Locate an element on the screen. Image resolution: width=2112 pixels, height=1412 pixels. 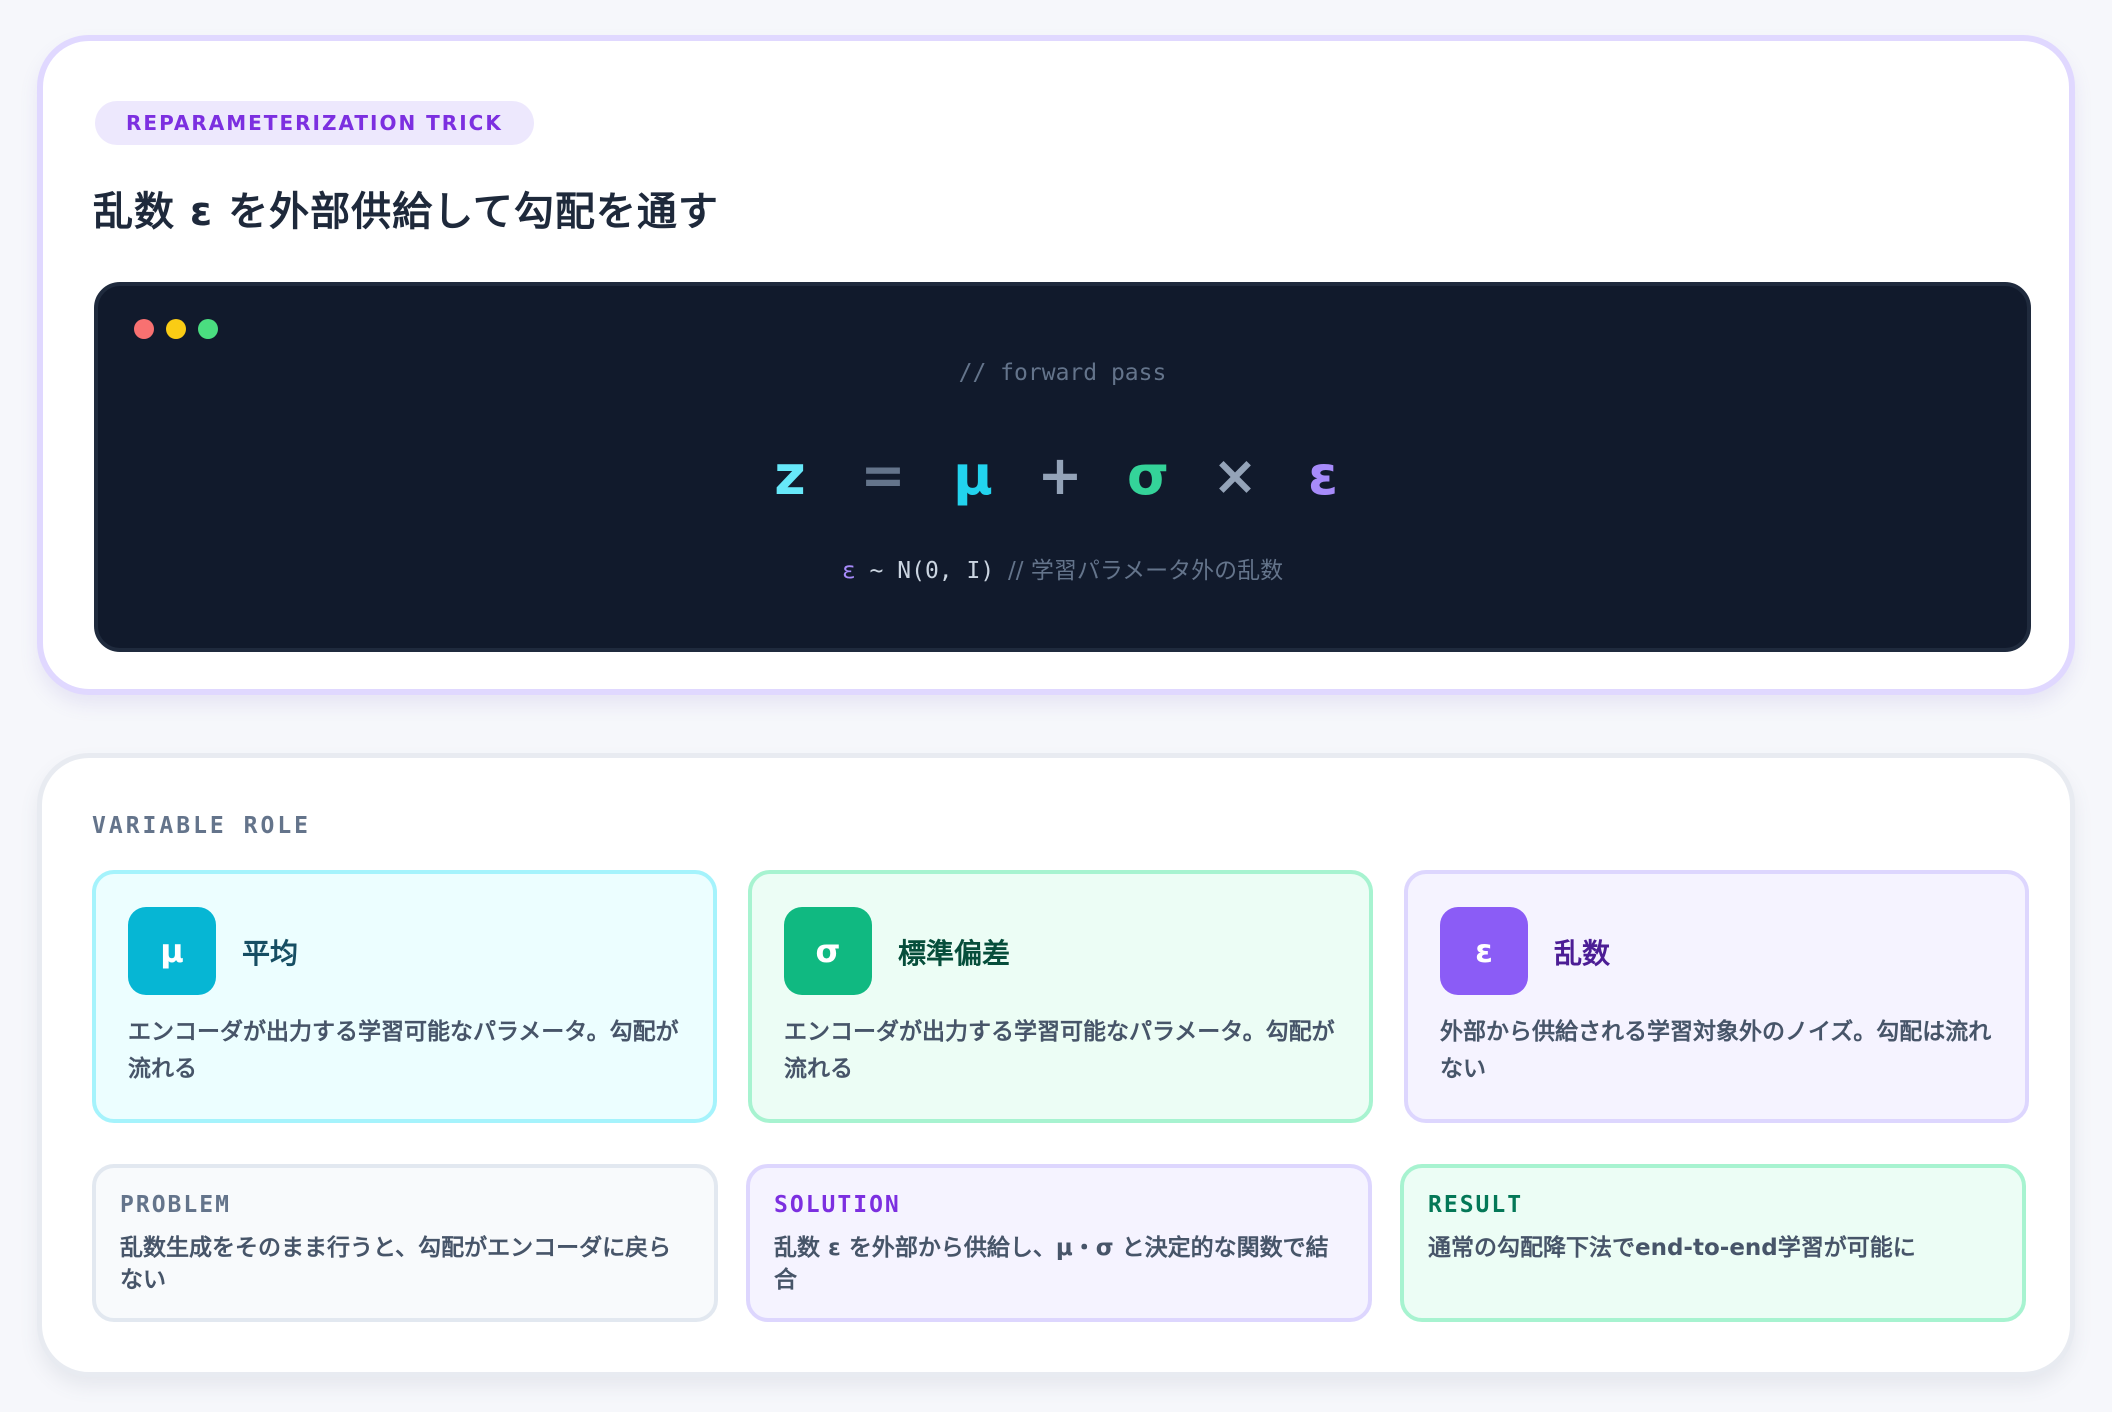
formula-z: z is located at coordinates (790, 475).